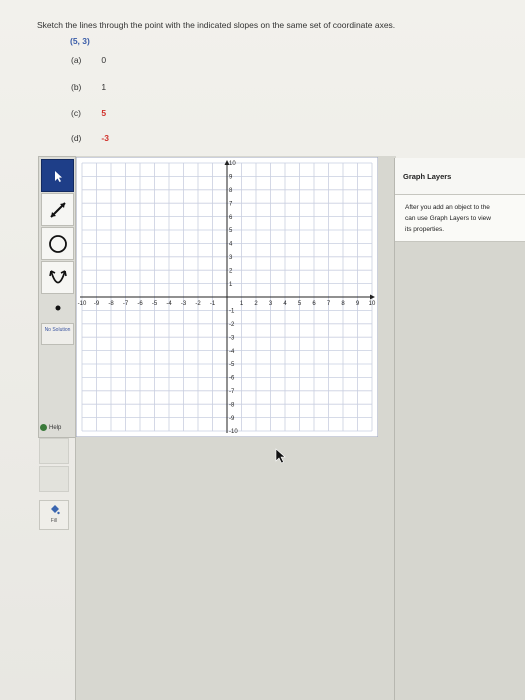  I want to click on part-label: (b), so click(76, 87).